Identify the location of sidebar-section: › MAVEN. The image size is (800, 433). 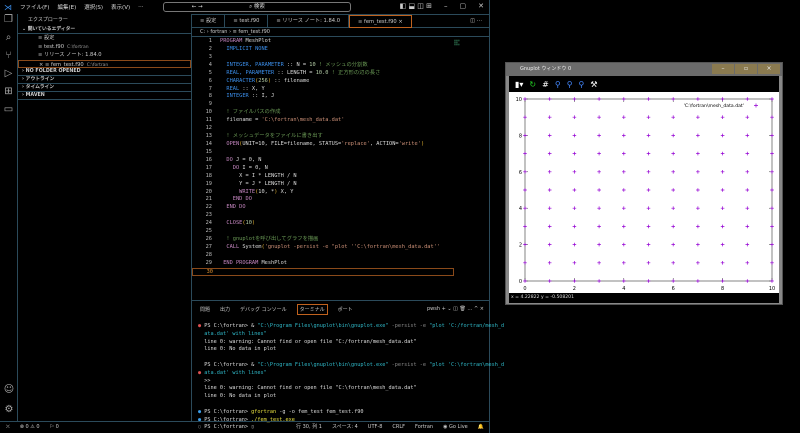
(104, 96).